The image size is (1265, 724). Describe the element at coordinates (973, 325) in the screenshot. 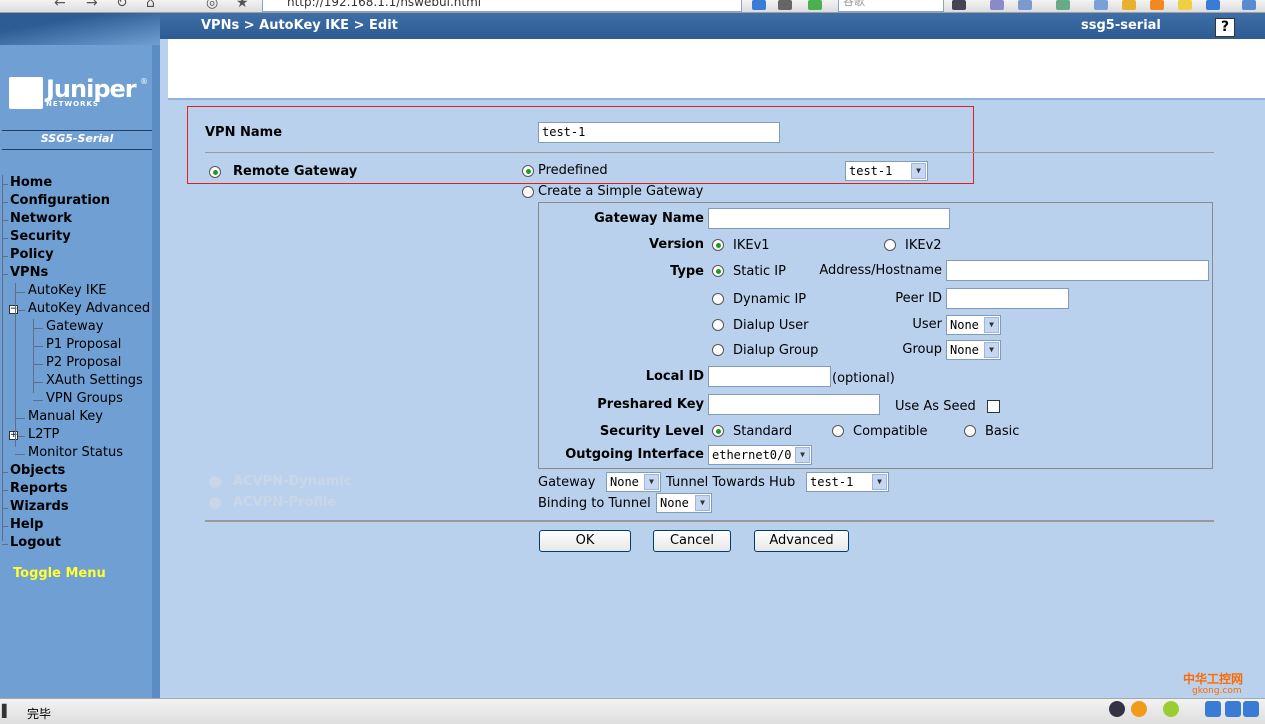

I see `user-select: None ▼` at that location.